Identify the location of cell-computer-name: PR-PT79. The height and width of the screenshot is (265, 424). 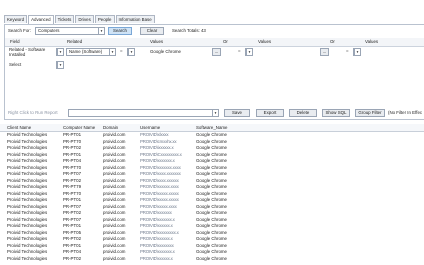
(72, 186).